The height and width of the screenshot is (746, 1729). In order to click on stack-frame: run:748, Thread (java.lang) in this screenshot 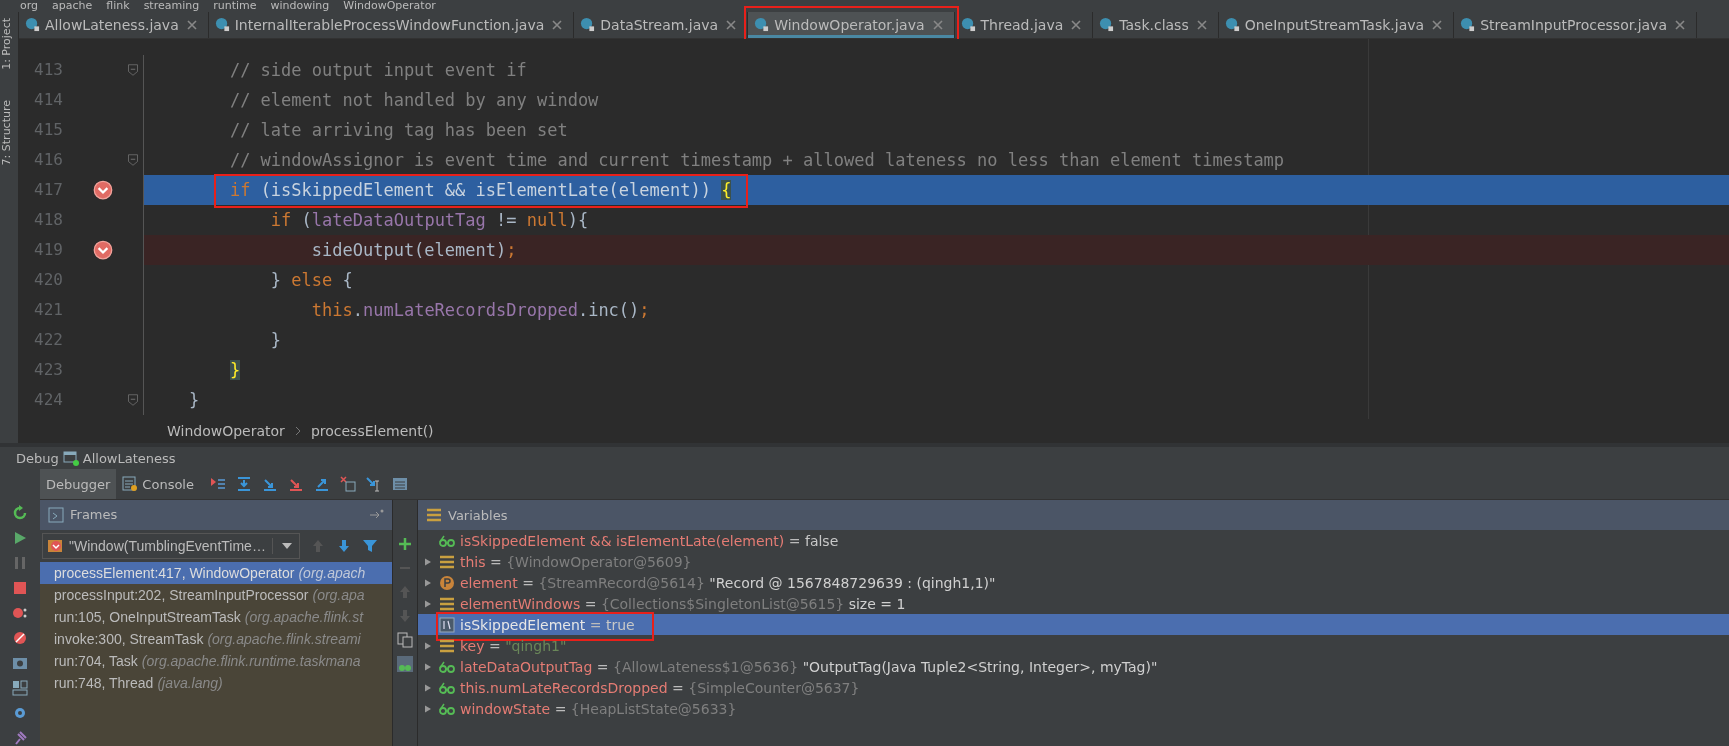, I will do `click(216, 683)`.